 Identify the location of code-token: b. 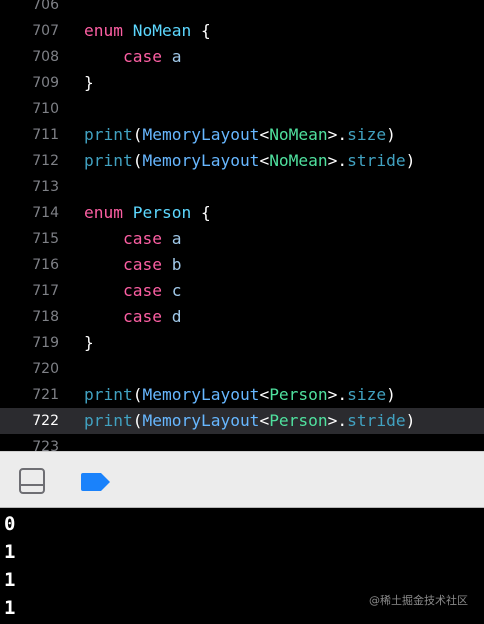
(176, 264).